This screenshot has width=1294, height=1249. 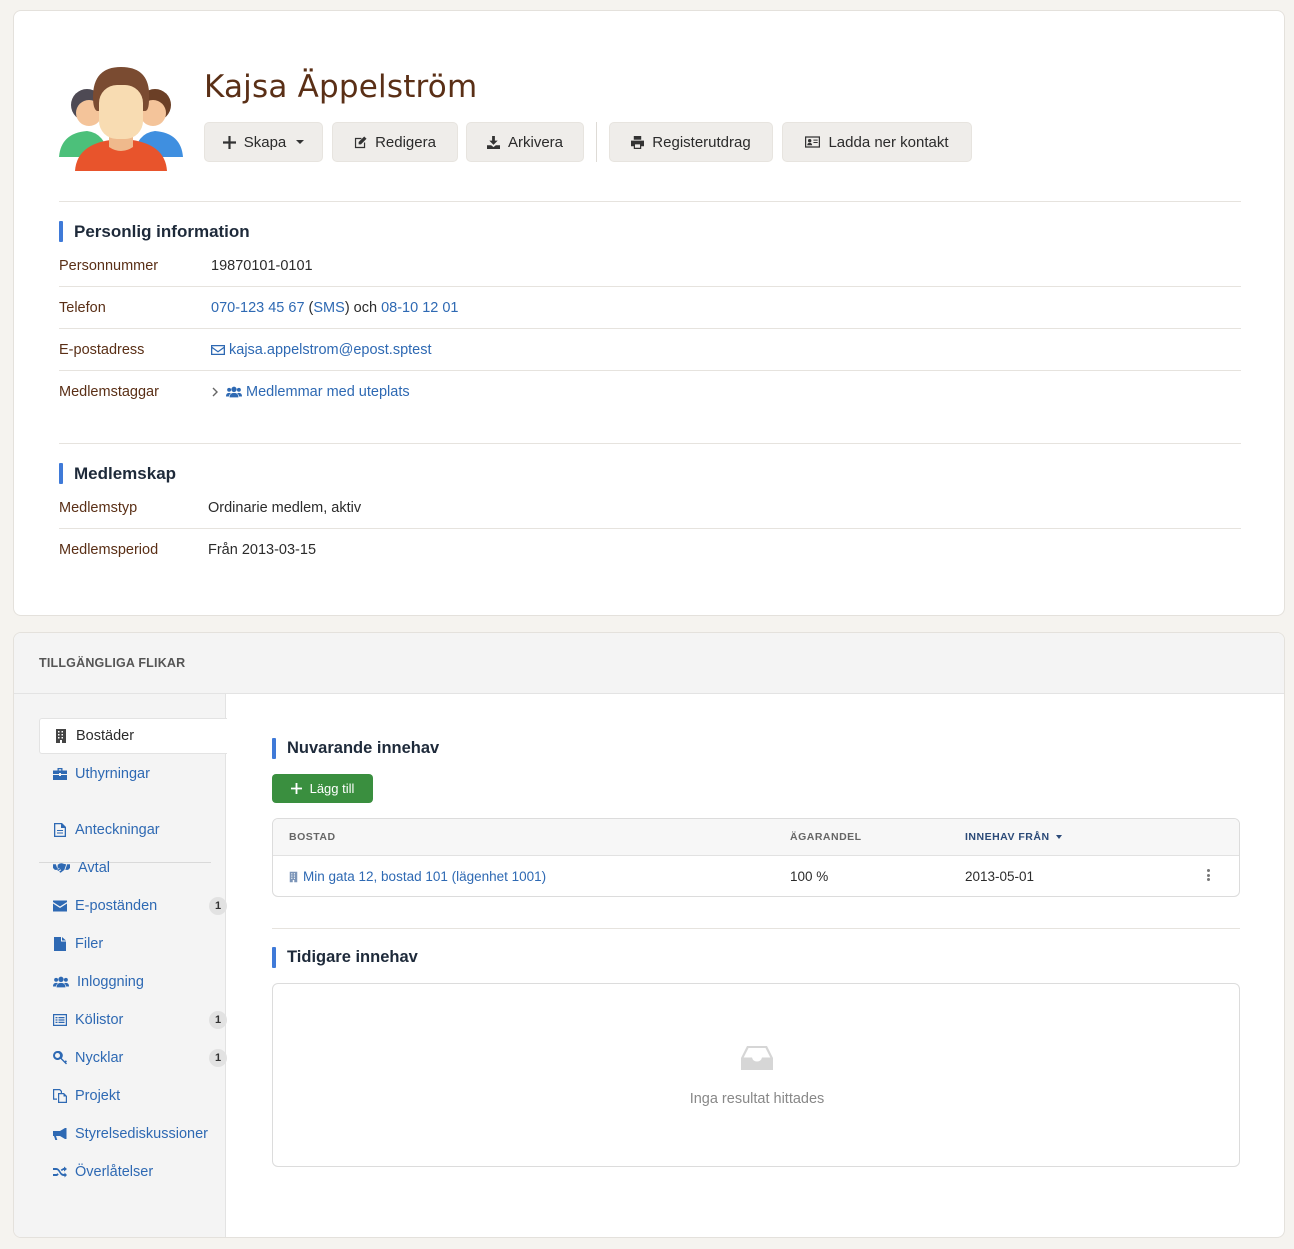 I want to click on tab-inloggning: Inloggning, so click(x=133, y=982).